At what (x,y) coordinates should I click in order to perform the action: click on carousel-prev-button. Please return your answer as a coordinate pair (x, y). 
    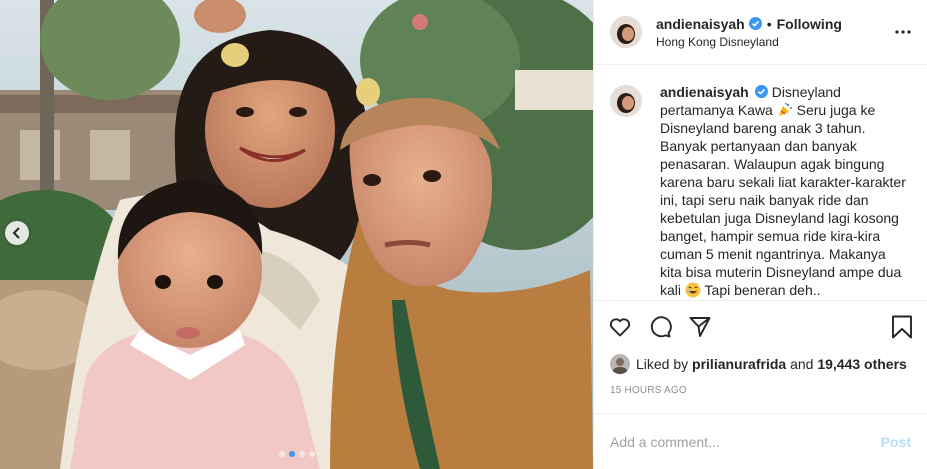
    Looking at the image, I should click on (17, 233).